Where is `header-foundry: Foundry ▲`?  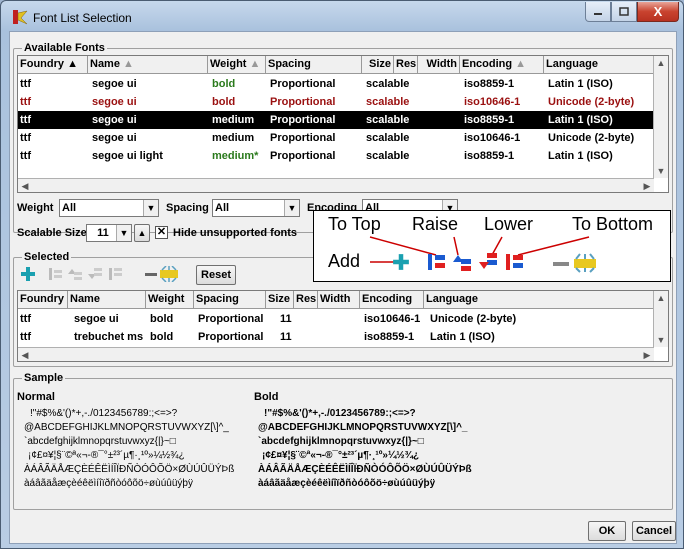
header-foundry: Foundry ▲ is located at coordinates (53, 65).